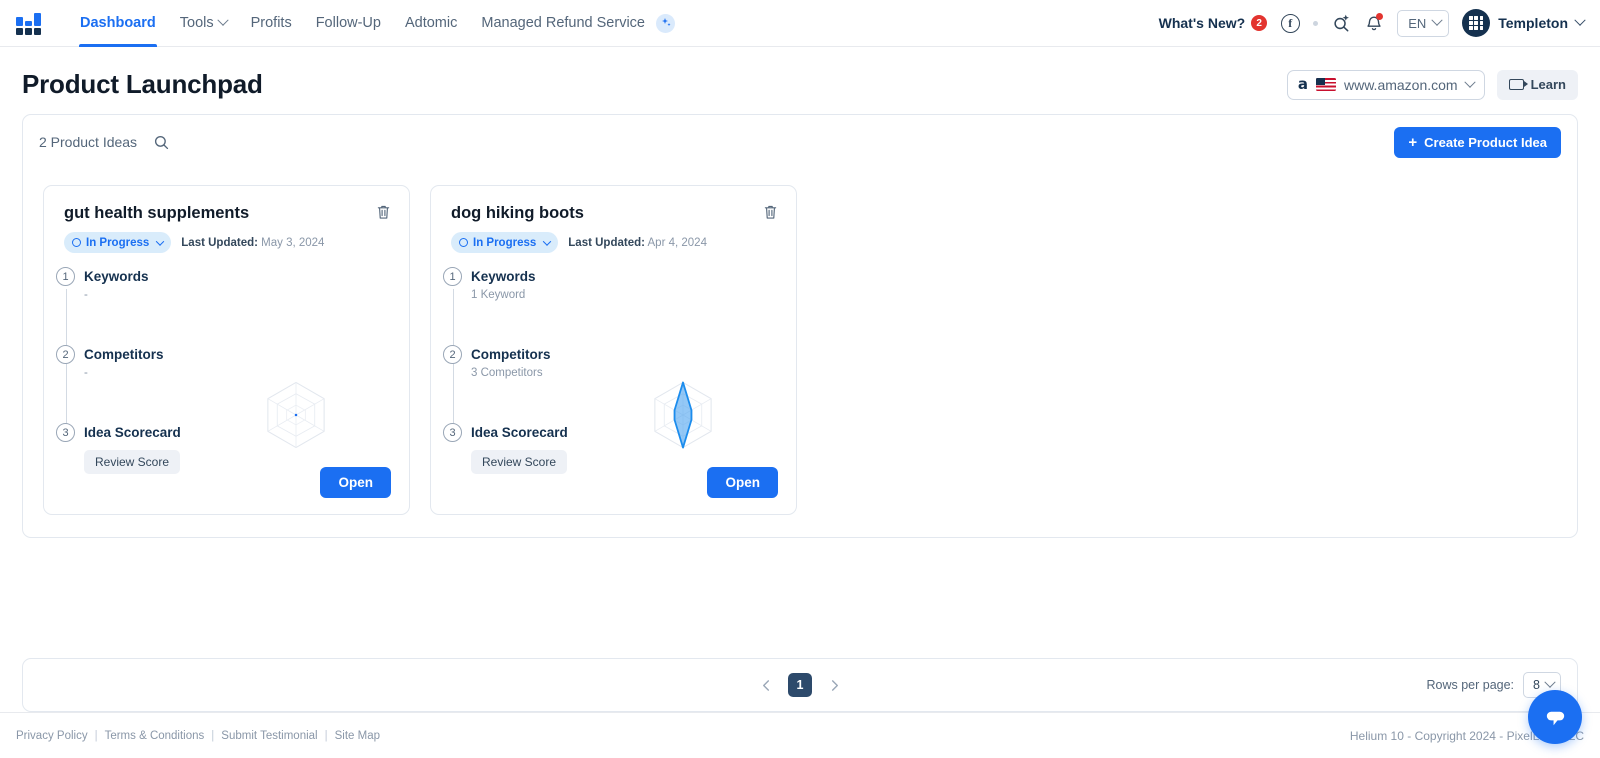 This screenshot has height=758, width=1600. I want to click on page-number-1: 1, so click(800, 685).